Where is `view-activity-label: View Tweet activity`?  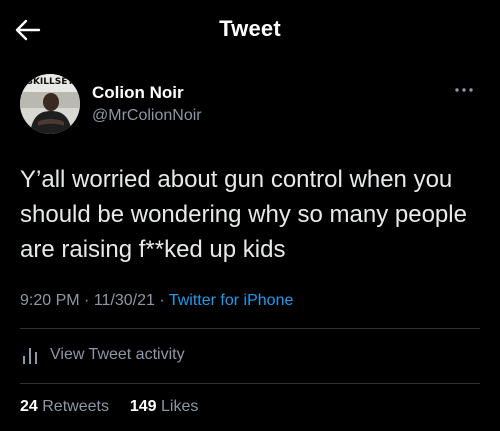 view-activity-label: View Tweet activity is located at coordinates (117, 354).